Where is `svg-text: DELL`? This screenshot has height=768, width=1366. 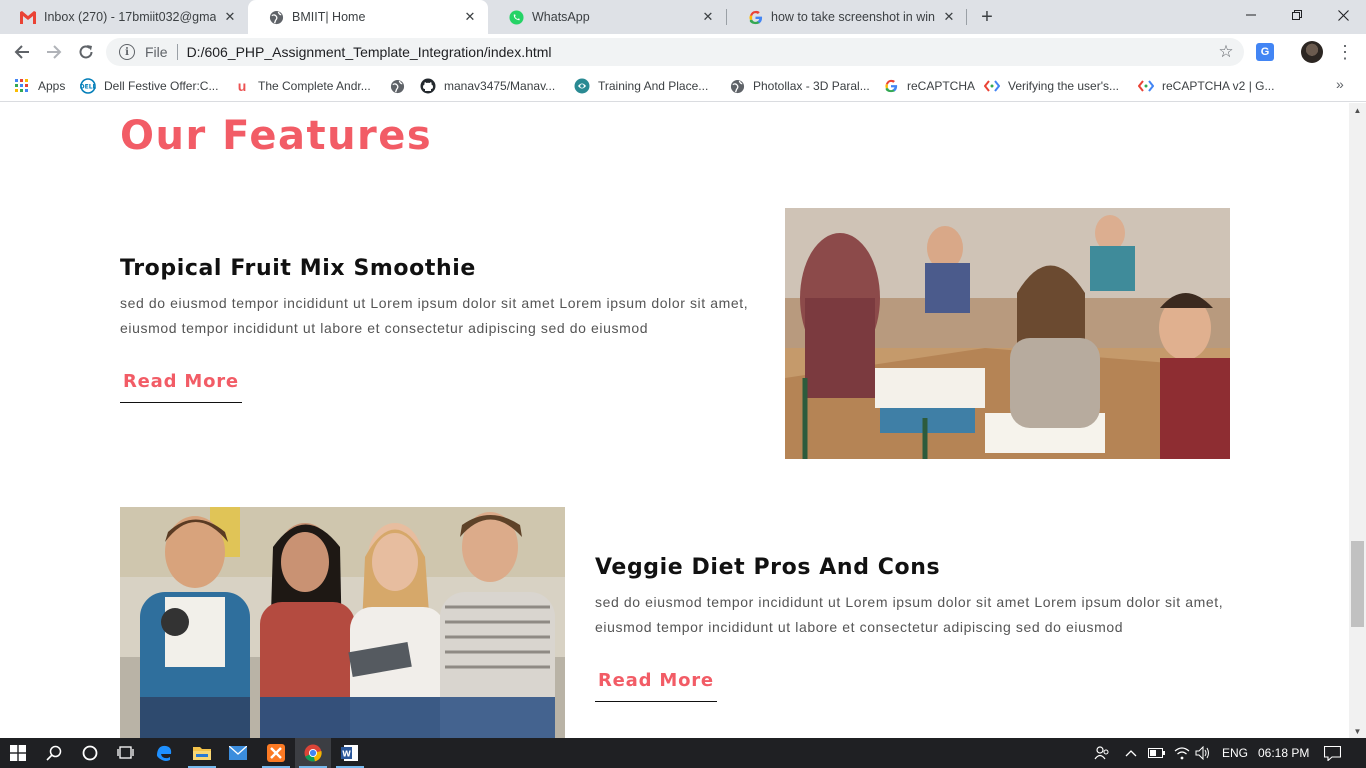 svg-text: DELL is located at coordinates (88, 87).